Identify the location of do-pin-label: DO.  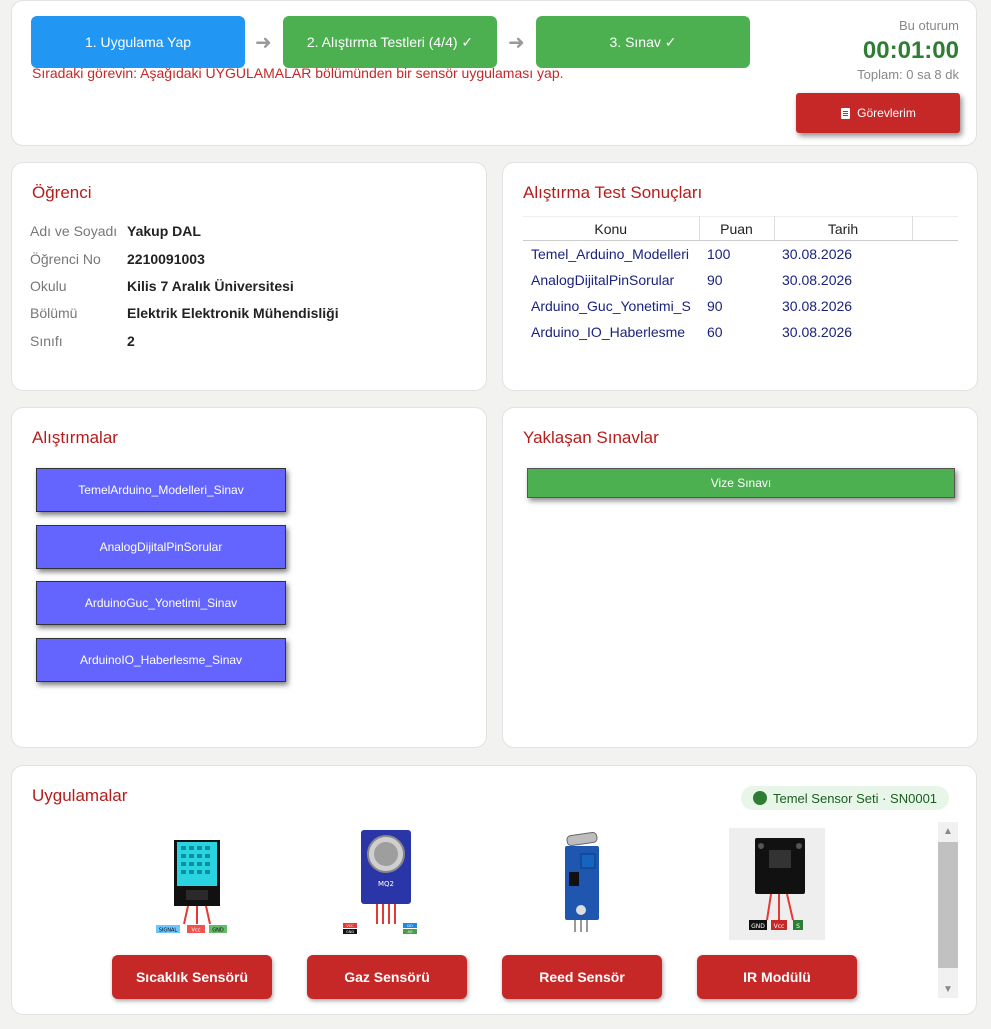
(410, 926).